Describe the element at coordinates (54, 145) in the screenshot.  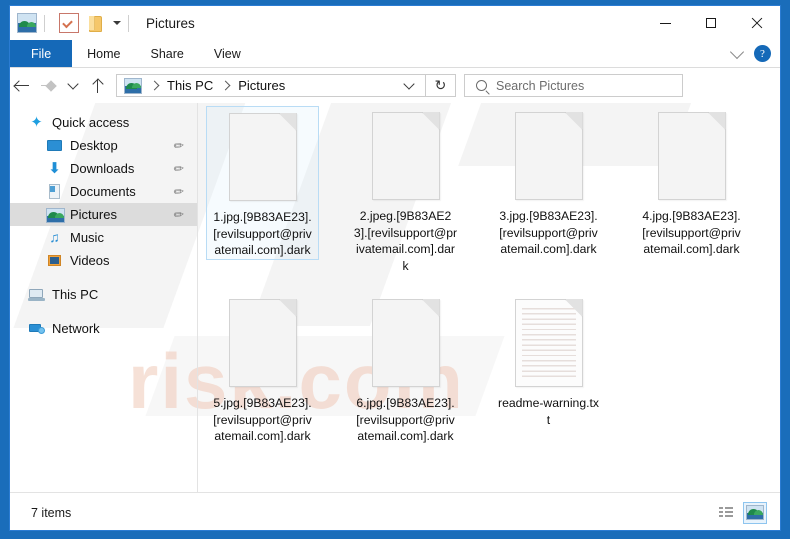
I see `desktop-icon` at that location.